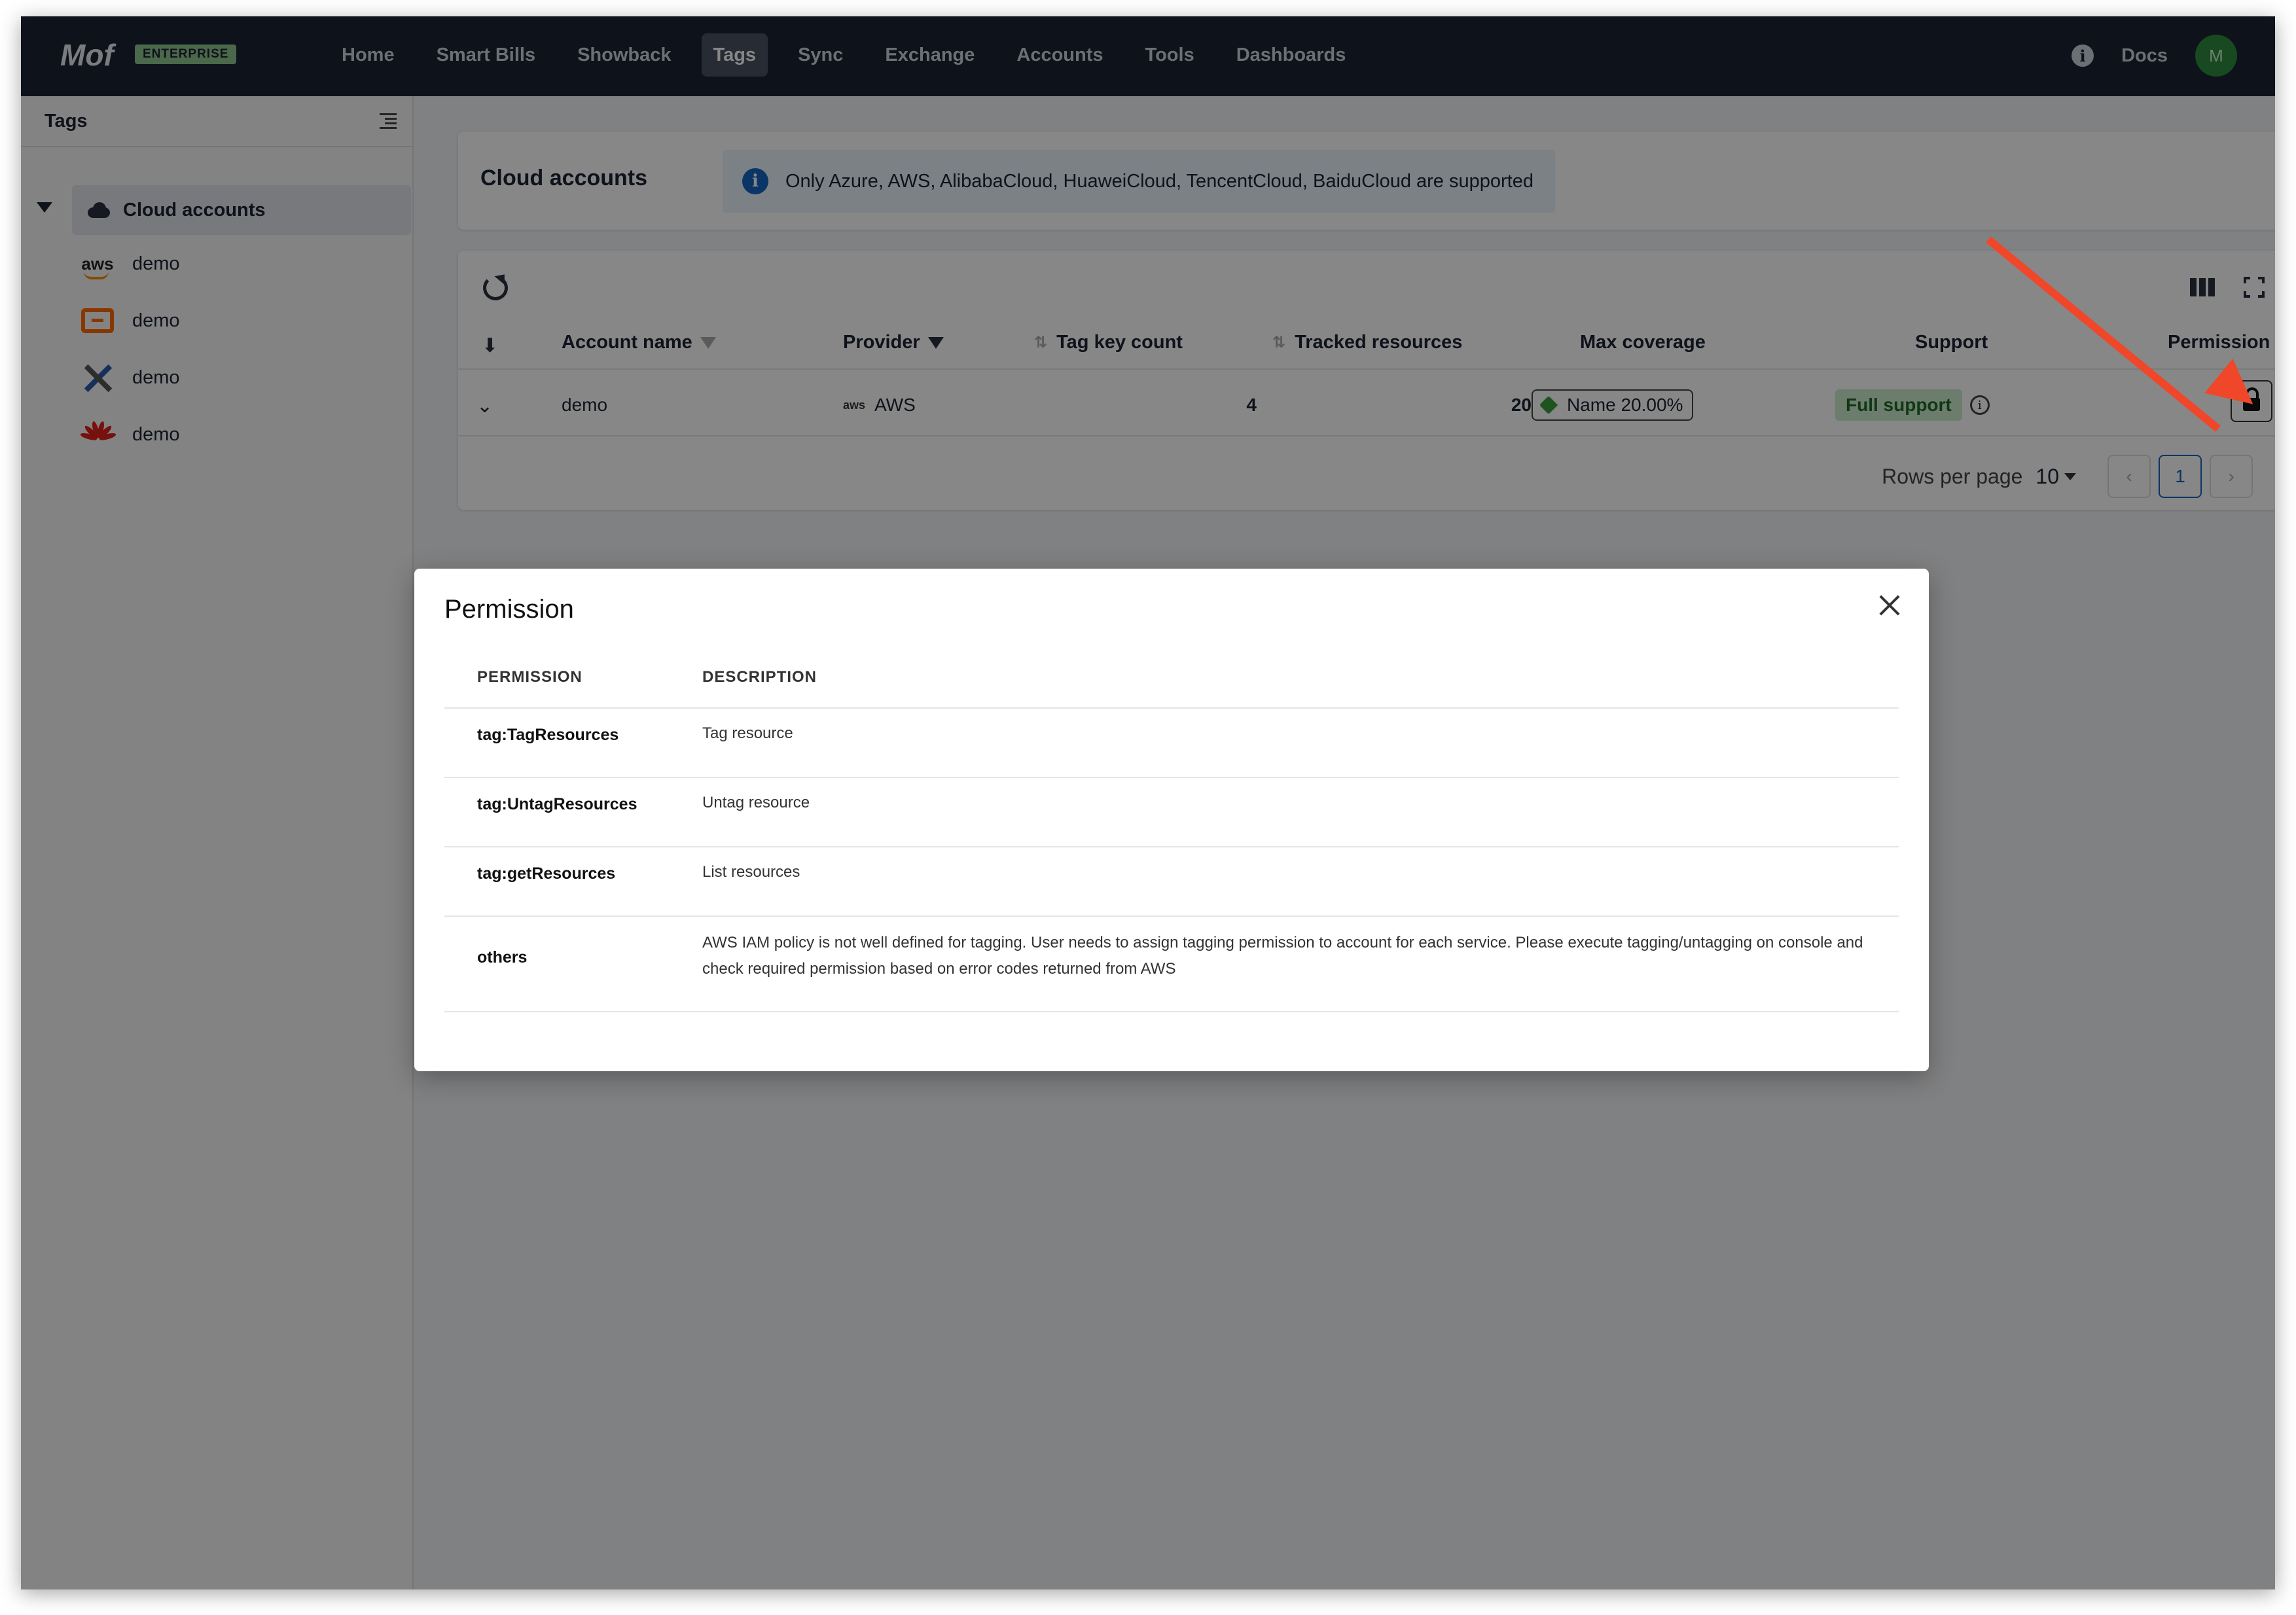 The image size is (2296, 1615). What do you see at coordinates (530, 677) in the screenshot?
I see `header-permission: PERMISSION` at bounding box center [530, 677].